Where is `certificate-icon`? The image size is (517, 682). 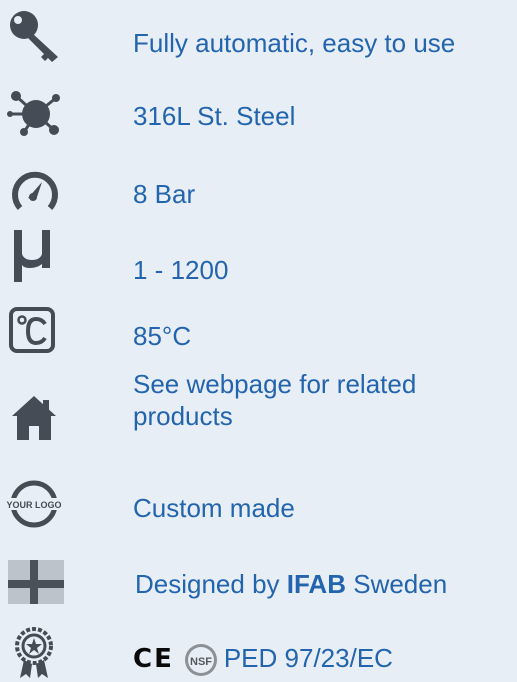
certificate-icon is located at coordinates (34, 652).